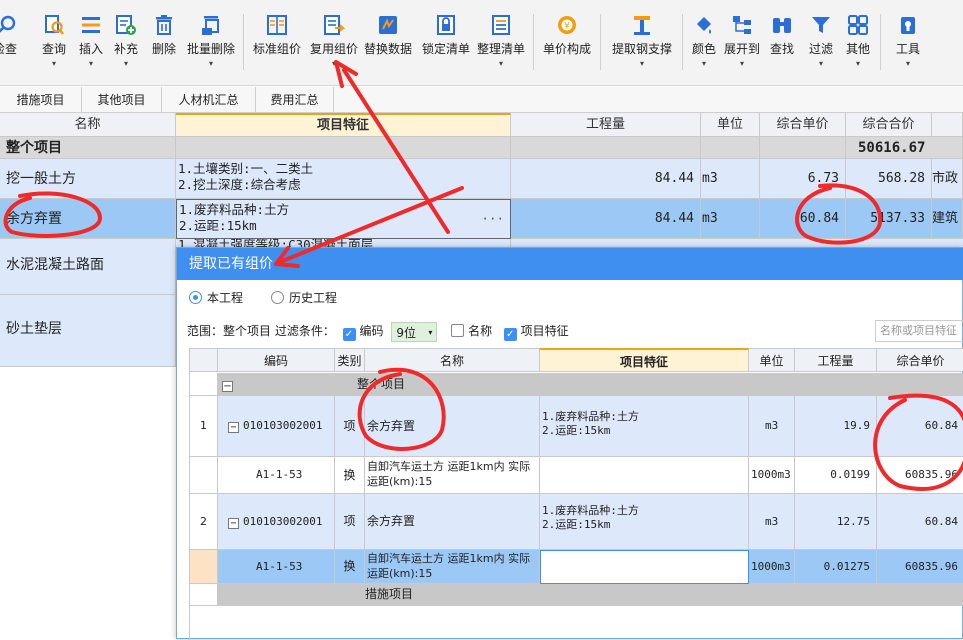 Image resolution: width=963 pixels, height=640 pixels. Describe the element at coordinates (343, 219) in the screenshot. I see `features-edit-cell: 1.废弃料品种:土方 2.运距:15km ···` at that location.